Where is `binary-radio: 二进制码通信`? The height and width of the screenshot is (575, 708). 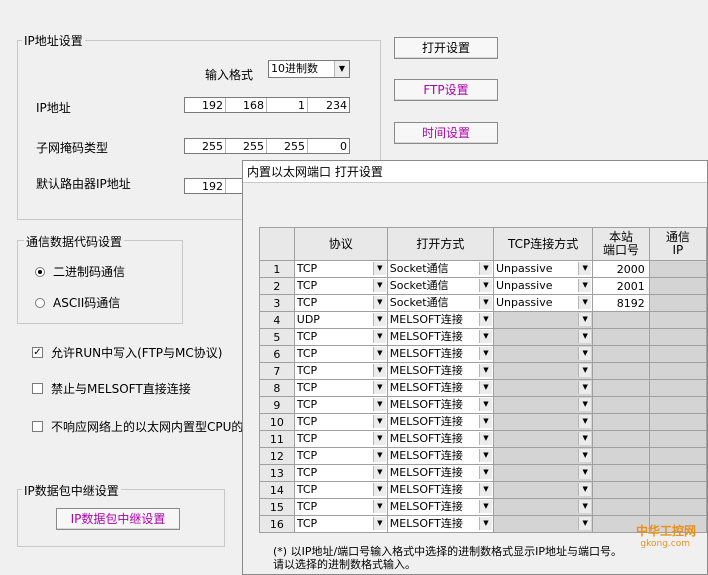 binary-radio: 二进制码通信 is located at coordinates (80, 271).